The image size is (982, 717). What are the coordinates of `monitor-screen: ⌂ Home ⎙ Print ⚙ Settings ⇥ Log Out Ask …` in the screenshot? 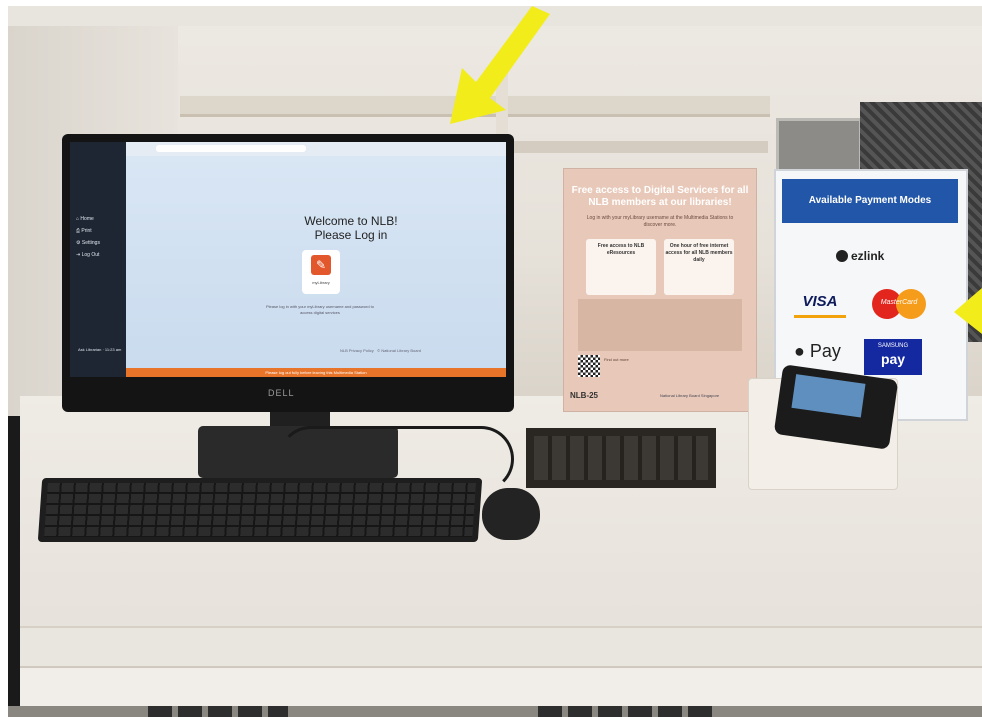 It's located at (288, 259).